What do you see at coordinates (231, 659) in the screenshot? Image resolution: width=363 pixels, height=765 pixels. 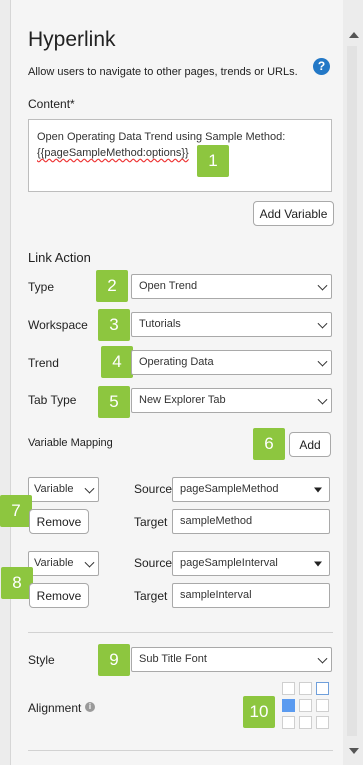 I see `style-select: Sub Title Font` at bounding box center [231, 659].